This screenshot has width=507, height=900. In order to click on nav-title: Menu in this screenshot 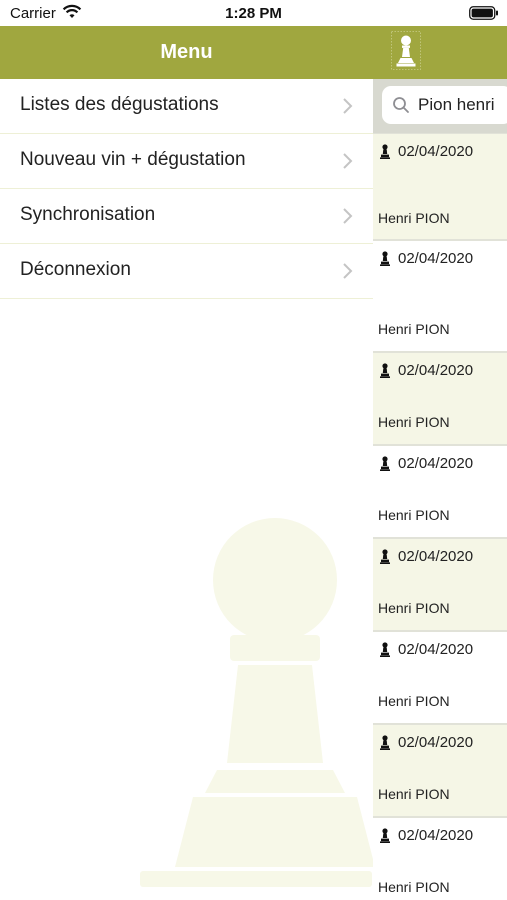, I will do `click(186, 52)`.